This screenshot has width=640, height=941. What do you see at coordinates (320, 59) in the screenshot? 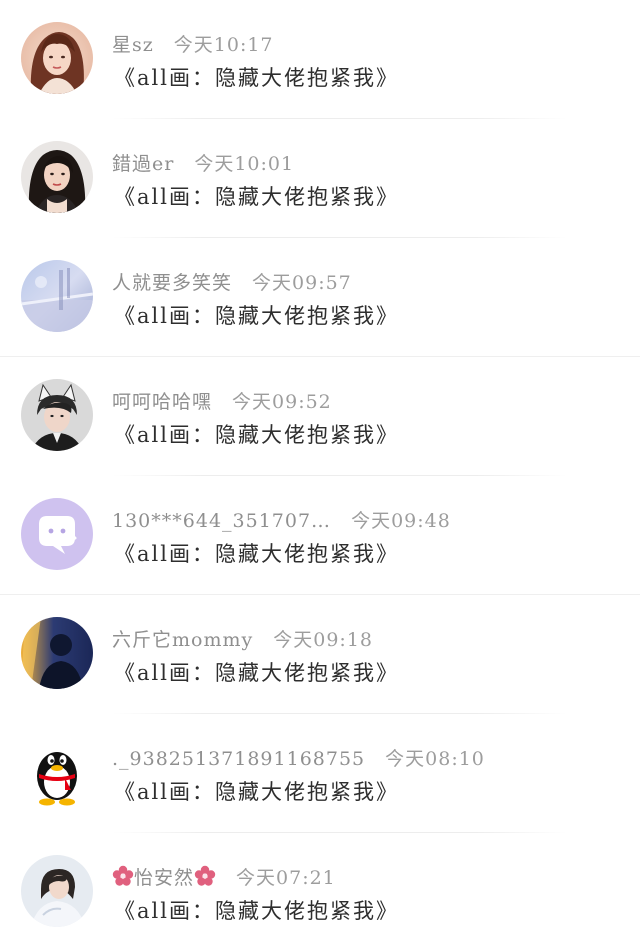
I see `comment-item: 星sz 今天10:17 《all画：隐藏大佬抱紧我》` at bounding box center [320, 59].